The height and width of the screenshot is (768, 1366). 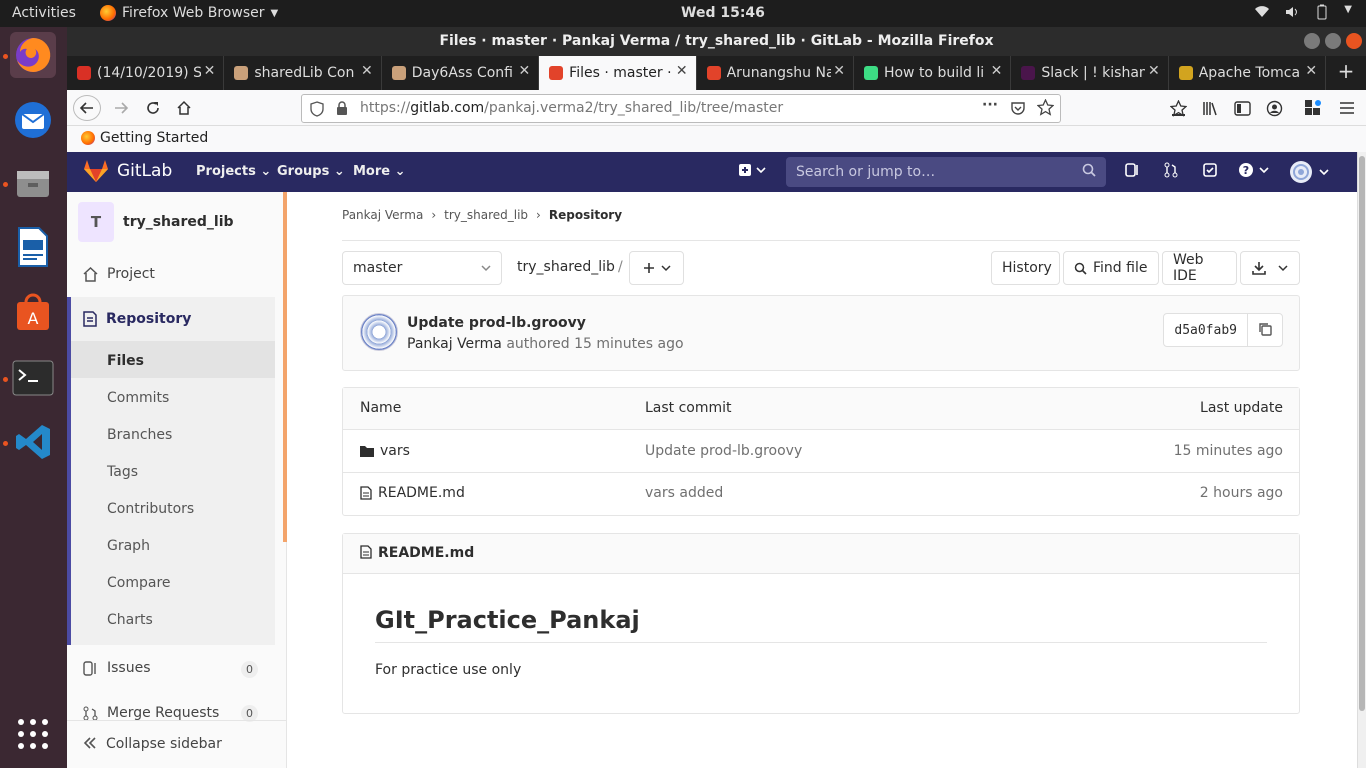 I want to click on sidebar-item-graph: Graph, so click(x=128, y=546).